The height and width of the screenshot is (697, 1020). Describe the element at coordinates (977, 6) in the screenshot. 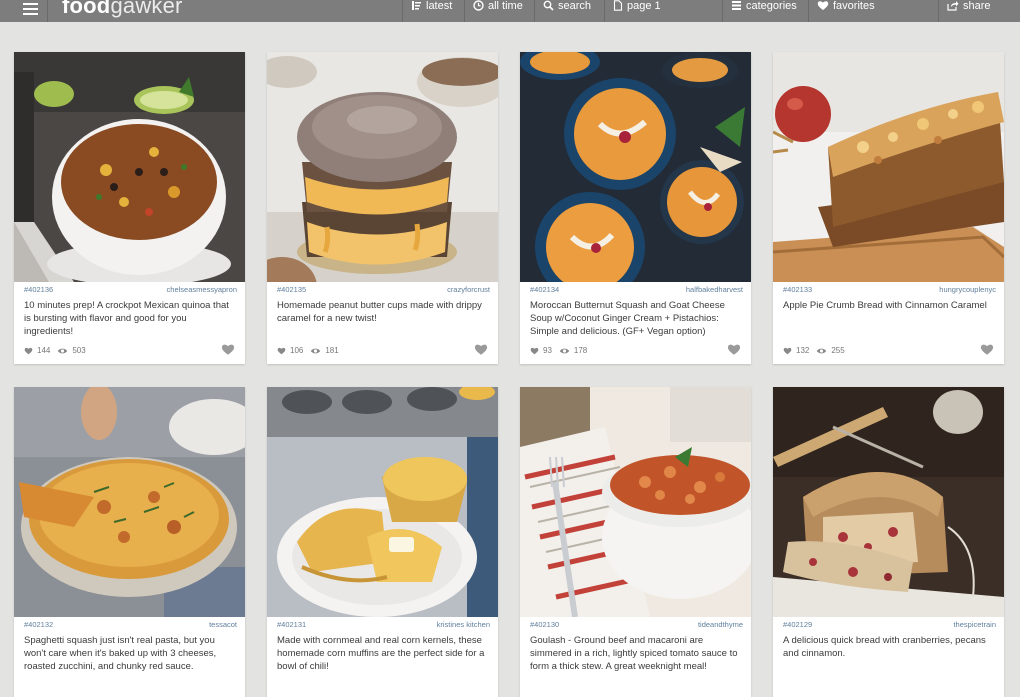

I see `nav-share-label: share` at that location.